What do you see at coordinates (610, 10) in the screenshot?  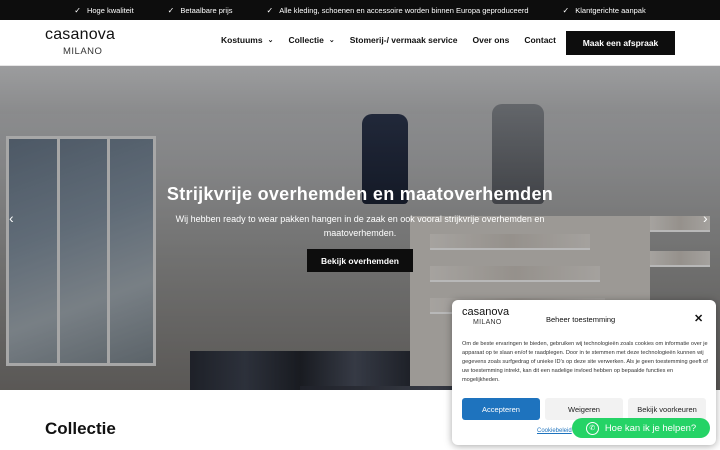 I see `usp-label: Klantgerichte aanpak` at bounding box center [610, 10].